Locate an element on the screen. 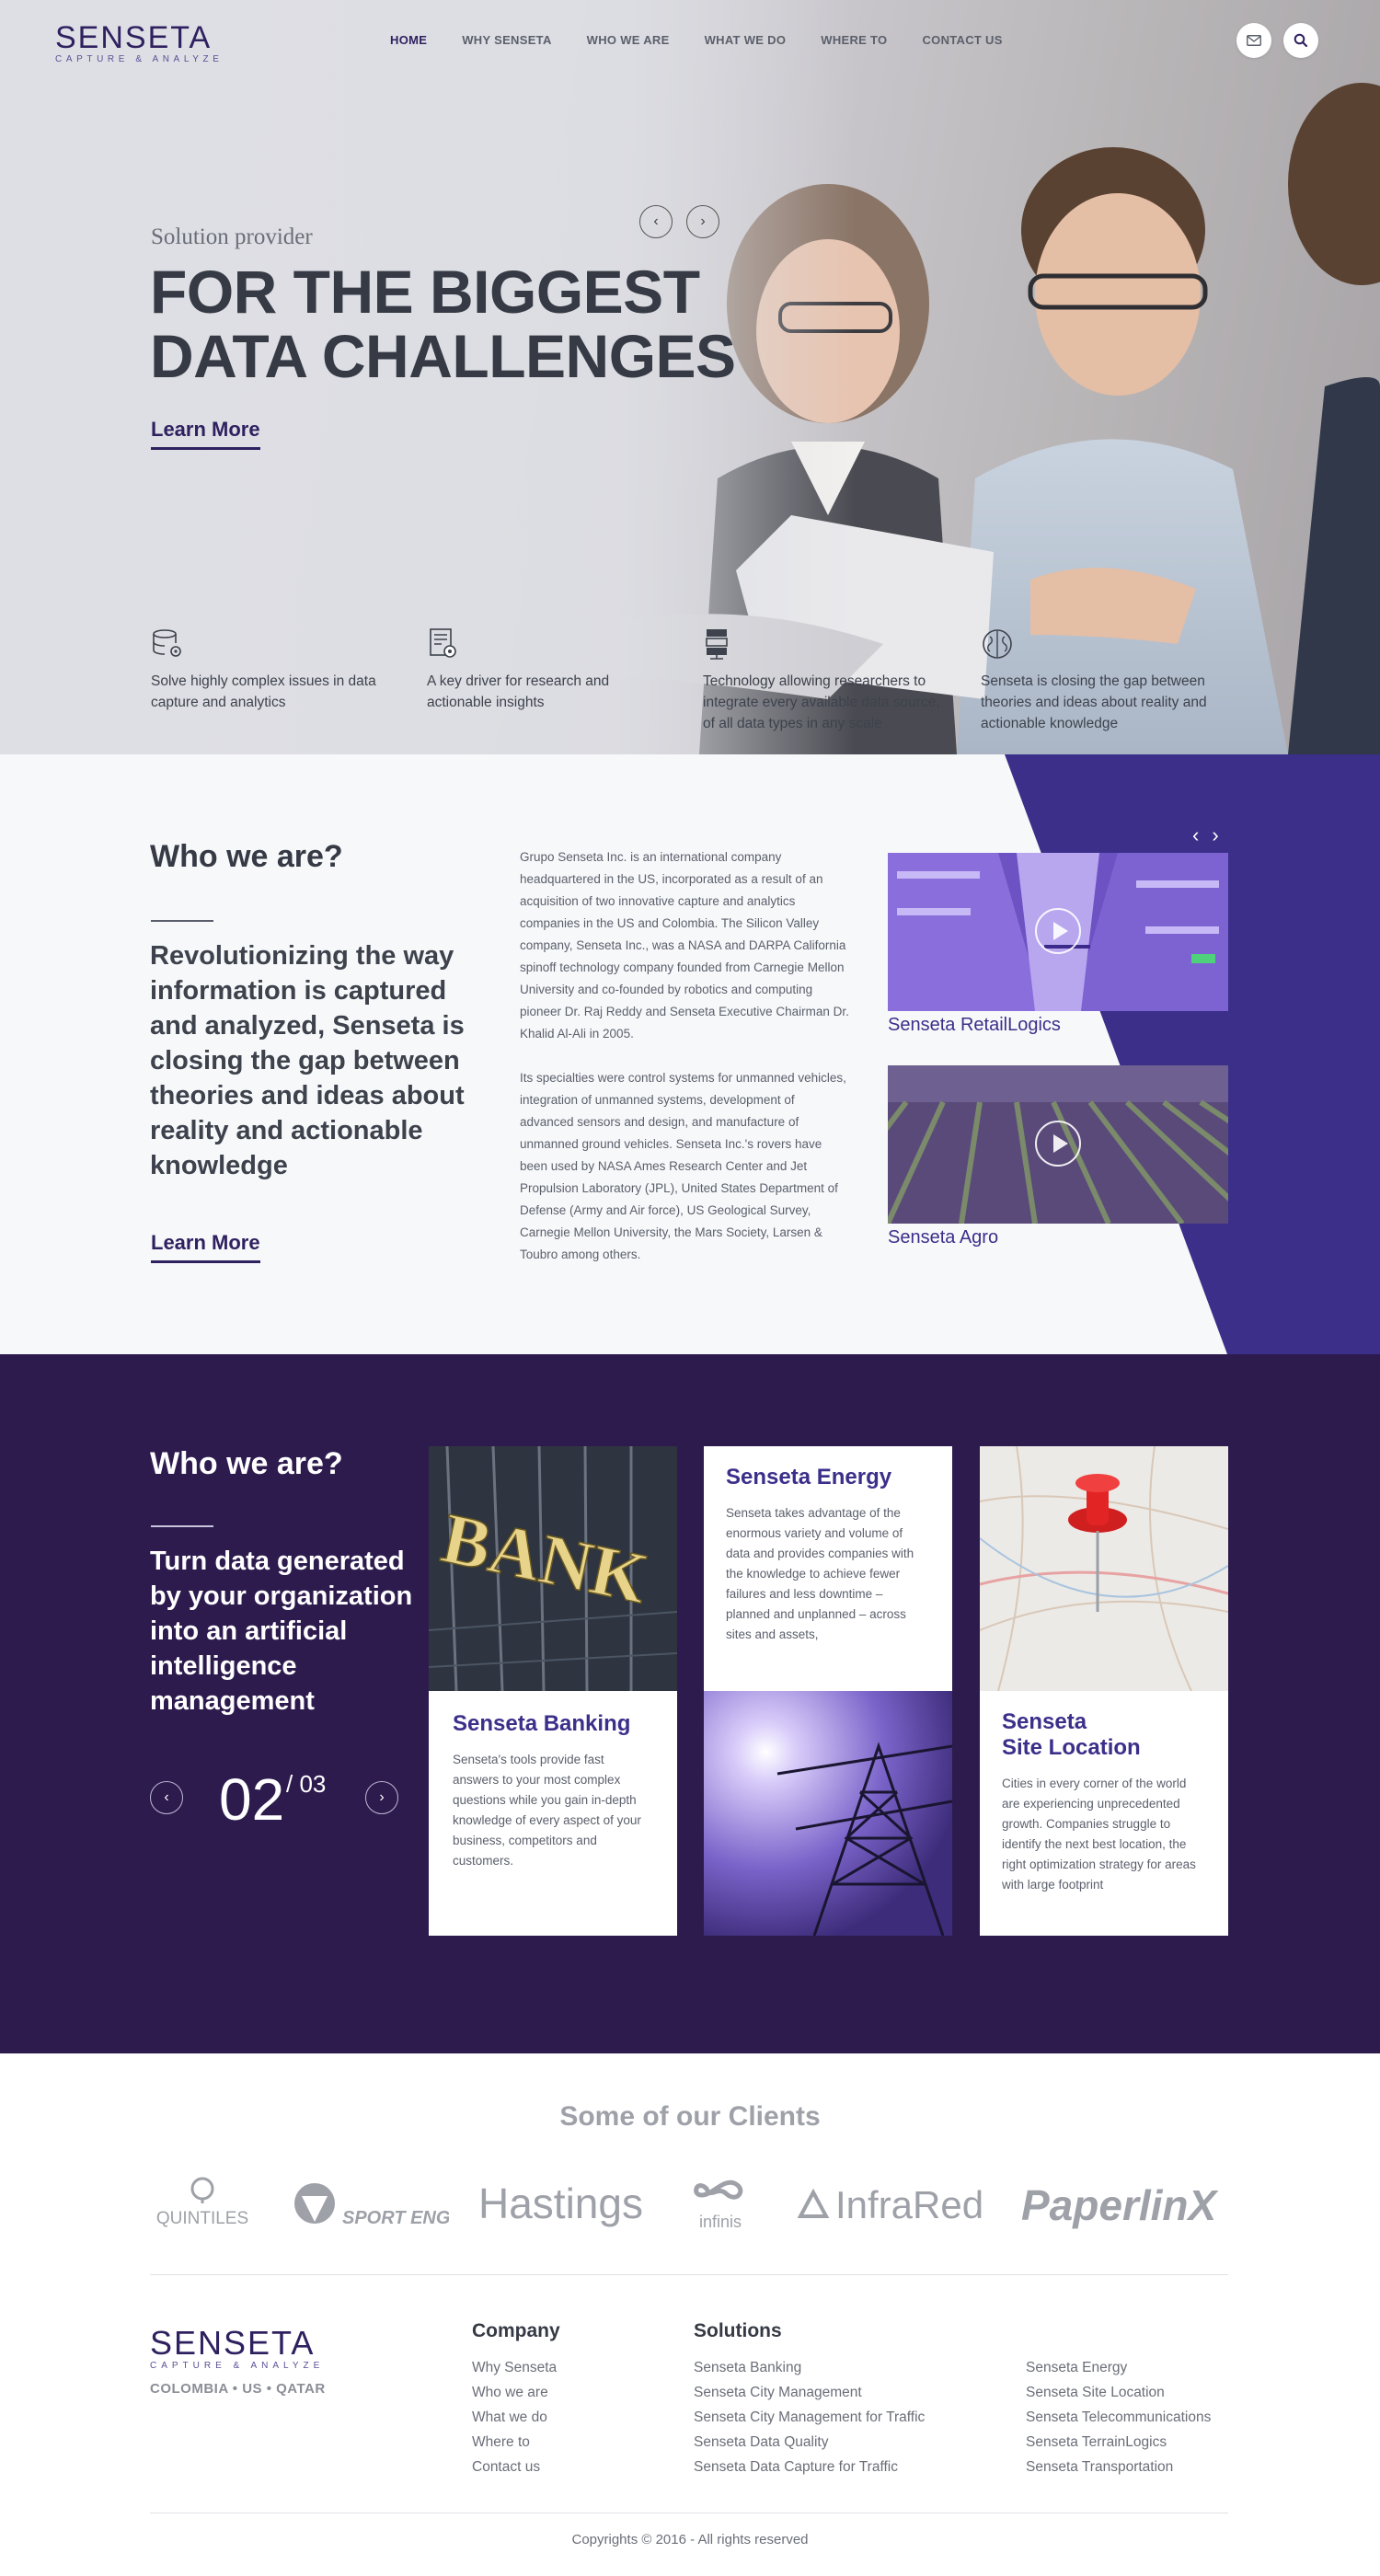 The height and width of the screenshot is (2576, 1380). hero-learn-more-link: Learn More is located at coordinates (205, 434).